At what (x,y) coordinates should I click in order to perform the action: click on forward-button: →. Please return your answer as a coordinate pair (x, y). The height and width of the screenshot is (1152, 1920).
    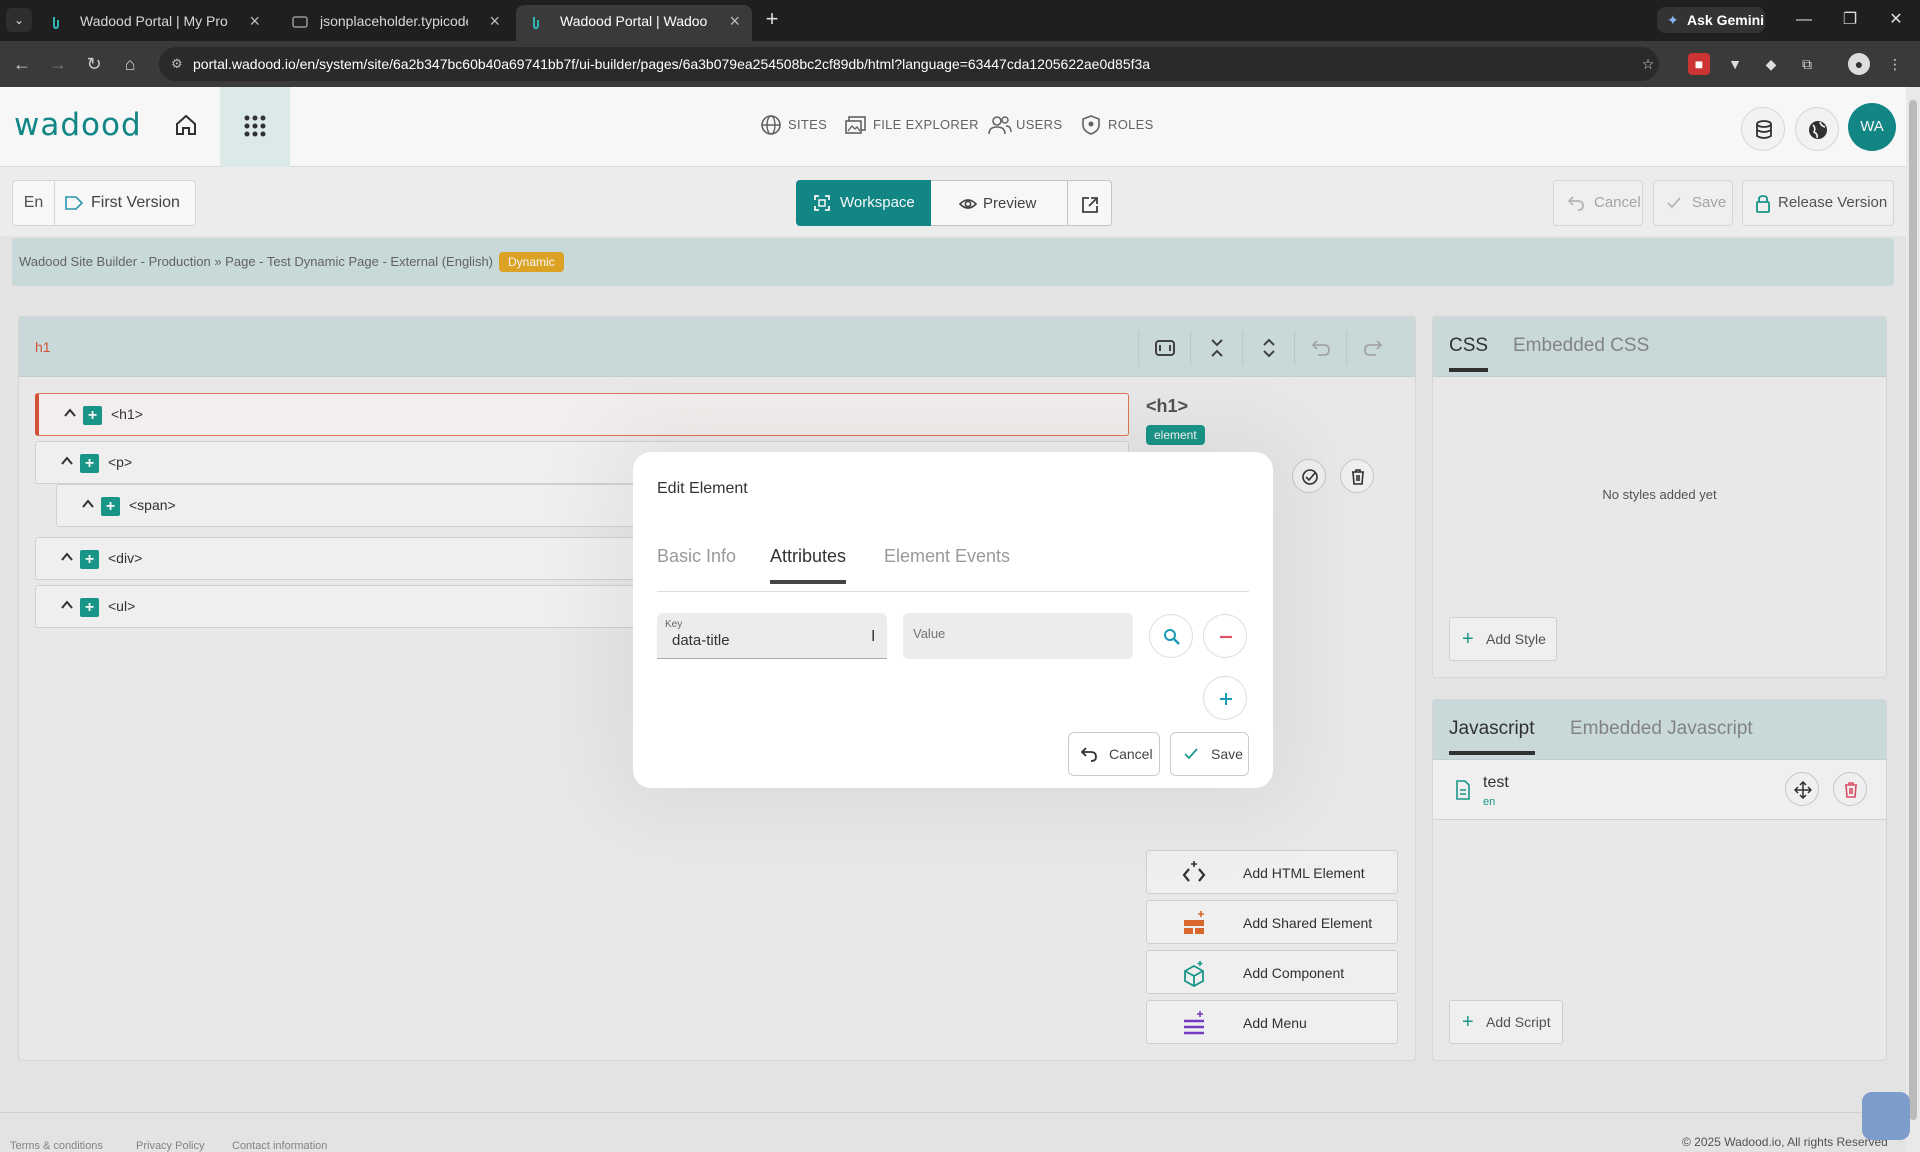
    Looking at the image, I should click on (58, 64).